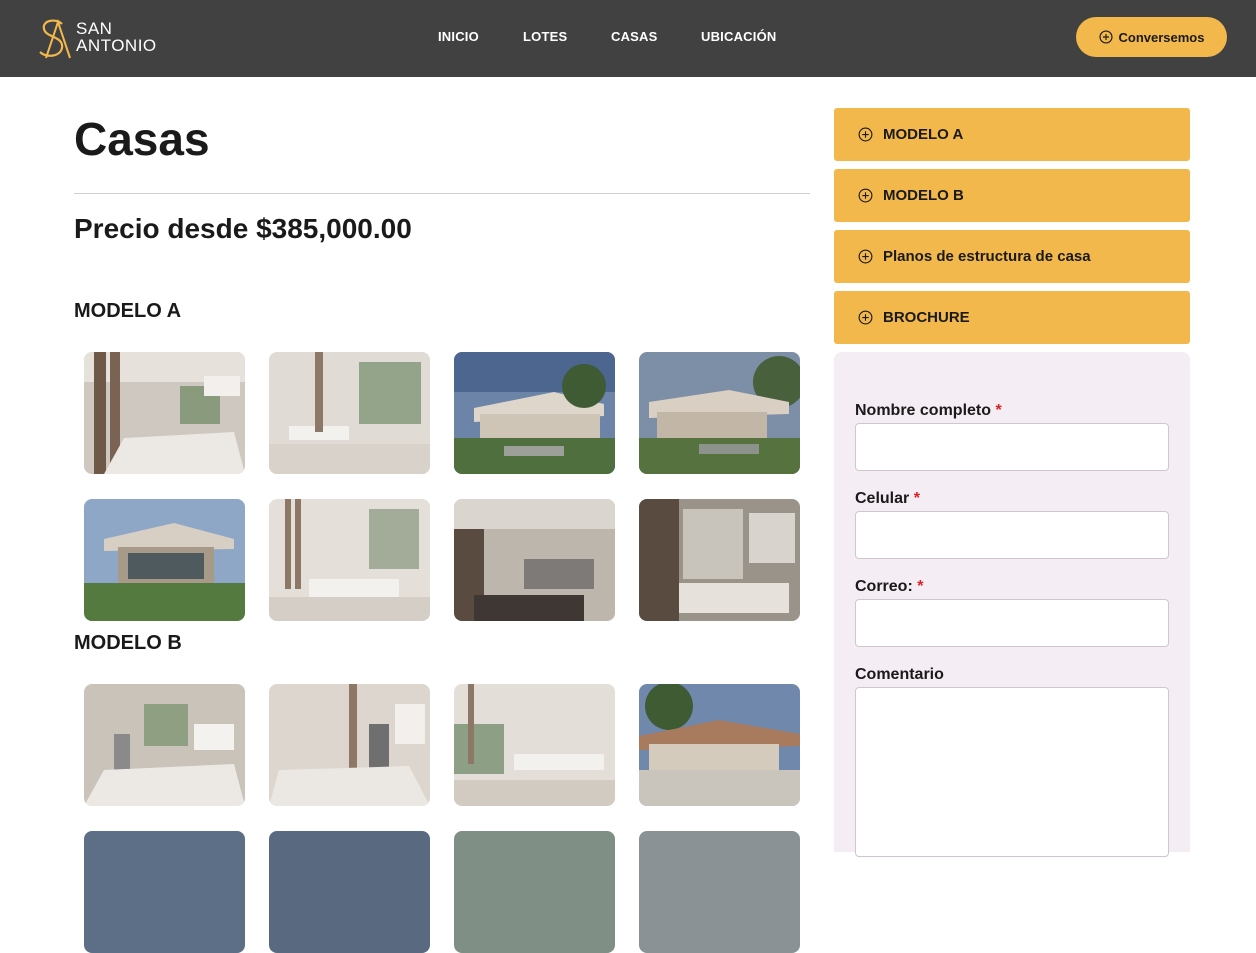 The image size is (1256, 953). I want to click on page-title: Casas, so click(142, 139).